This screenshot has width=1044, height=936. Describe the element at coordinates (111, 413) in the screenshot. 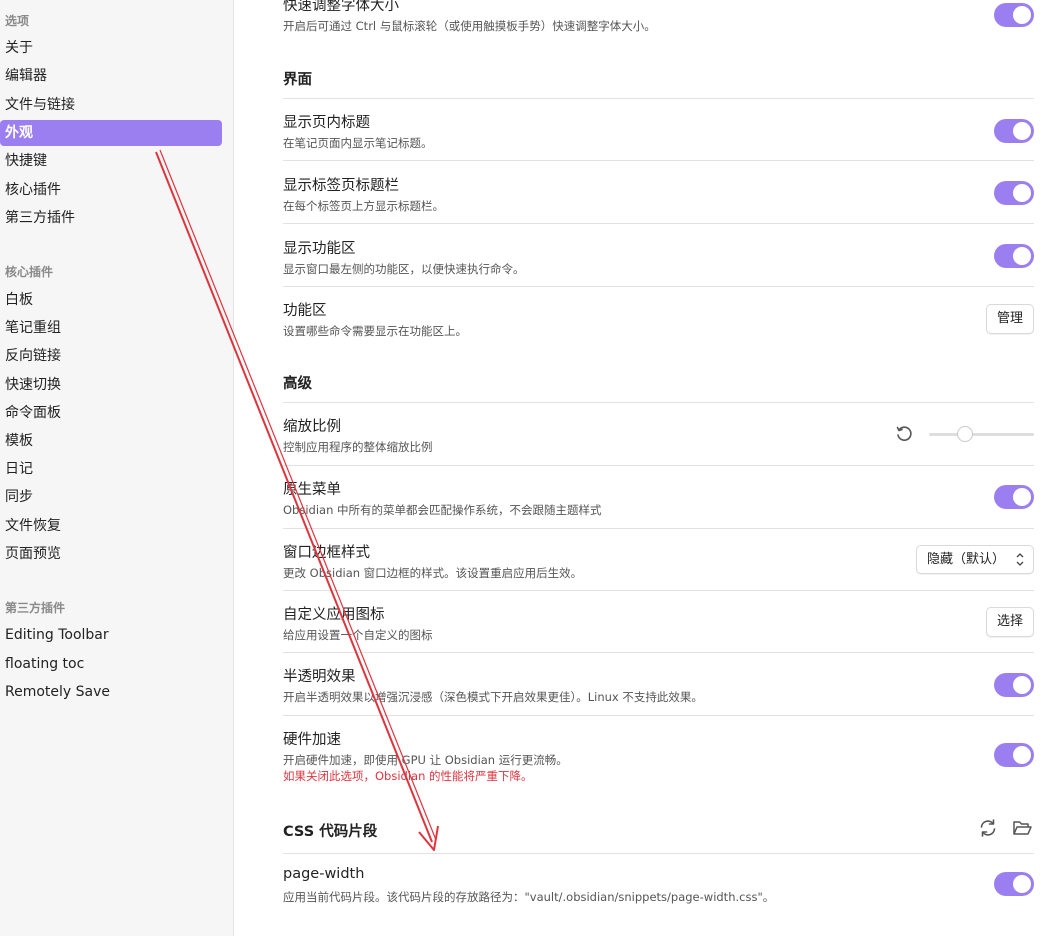

I see `sidebar-core-plugin-item: 命令面板` at that location.